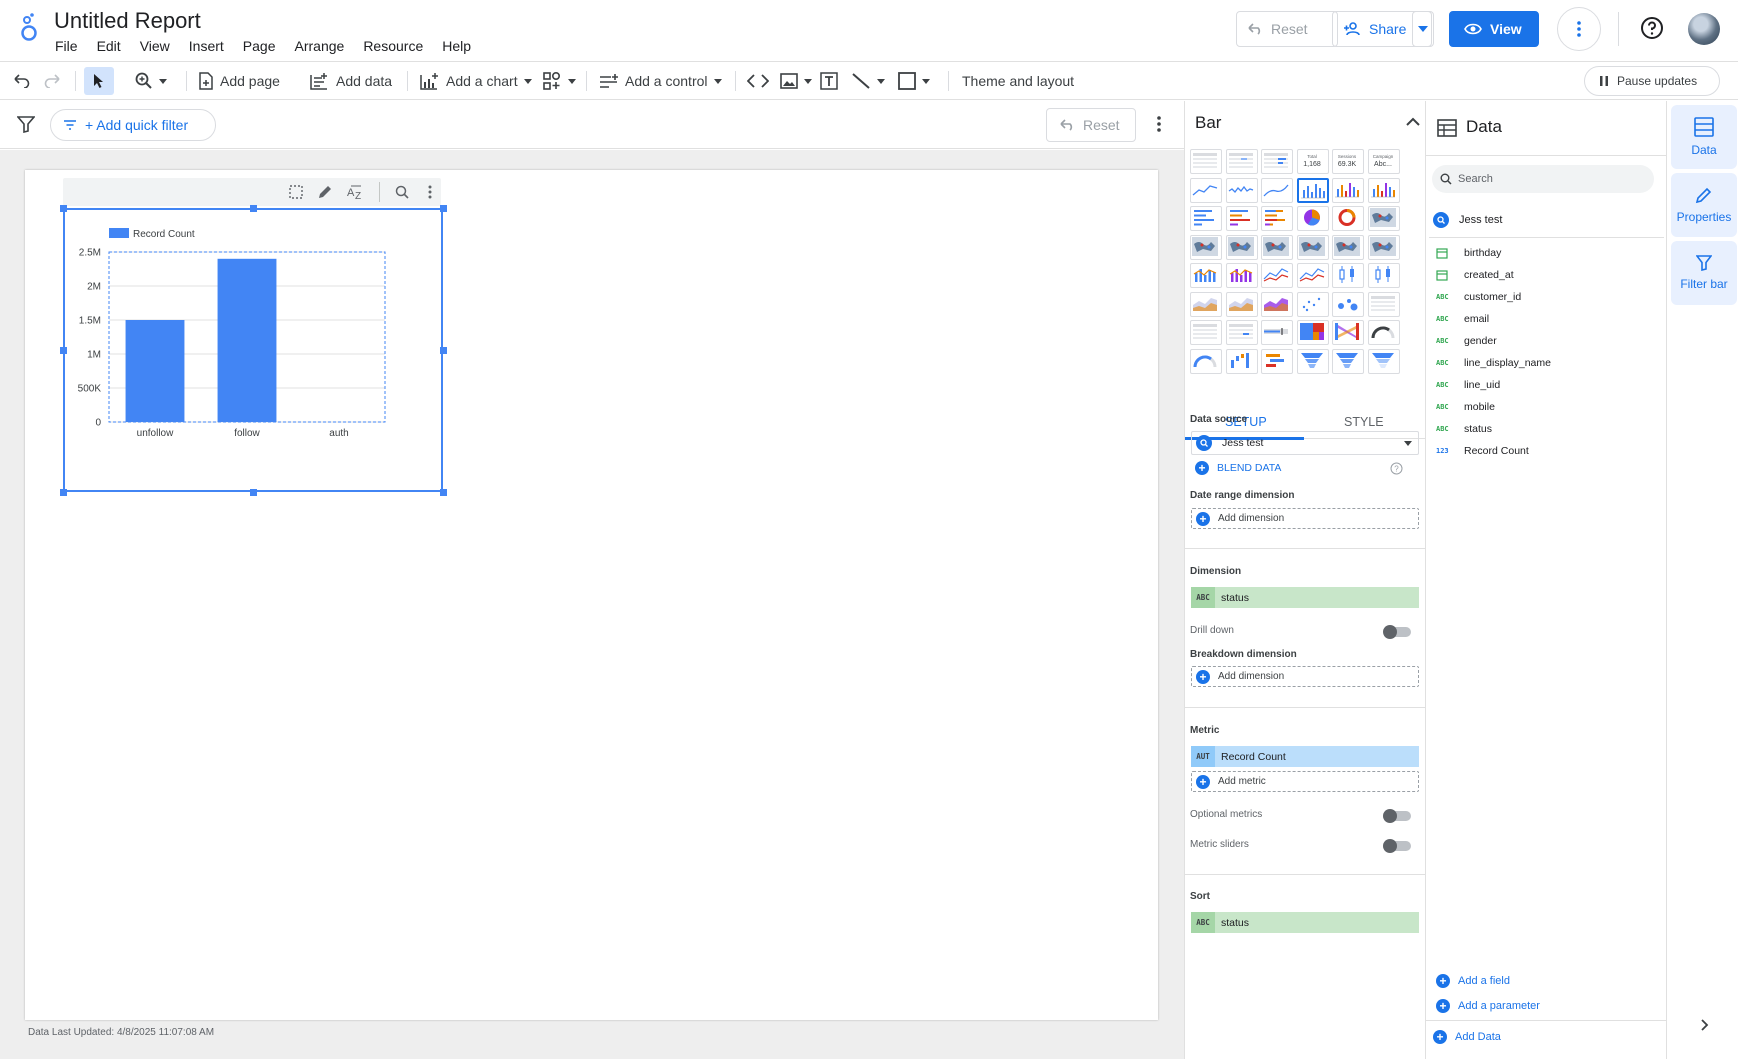  What do you see at coordinates (1277, 247) in the screenshot?
I see `line-map-icon` at bounding box center [1277, 247].